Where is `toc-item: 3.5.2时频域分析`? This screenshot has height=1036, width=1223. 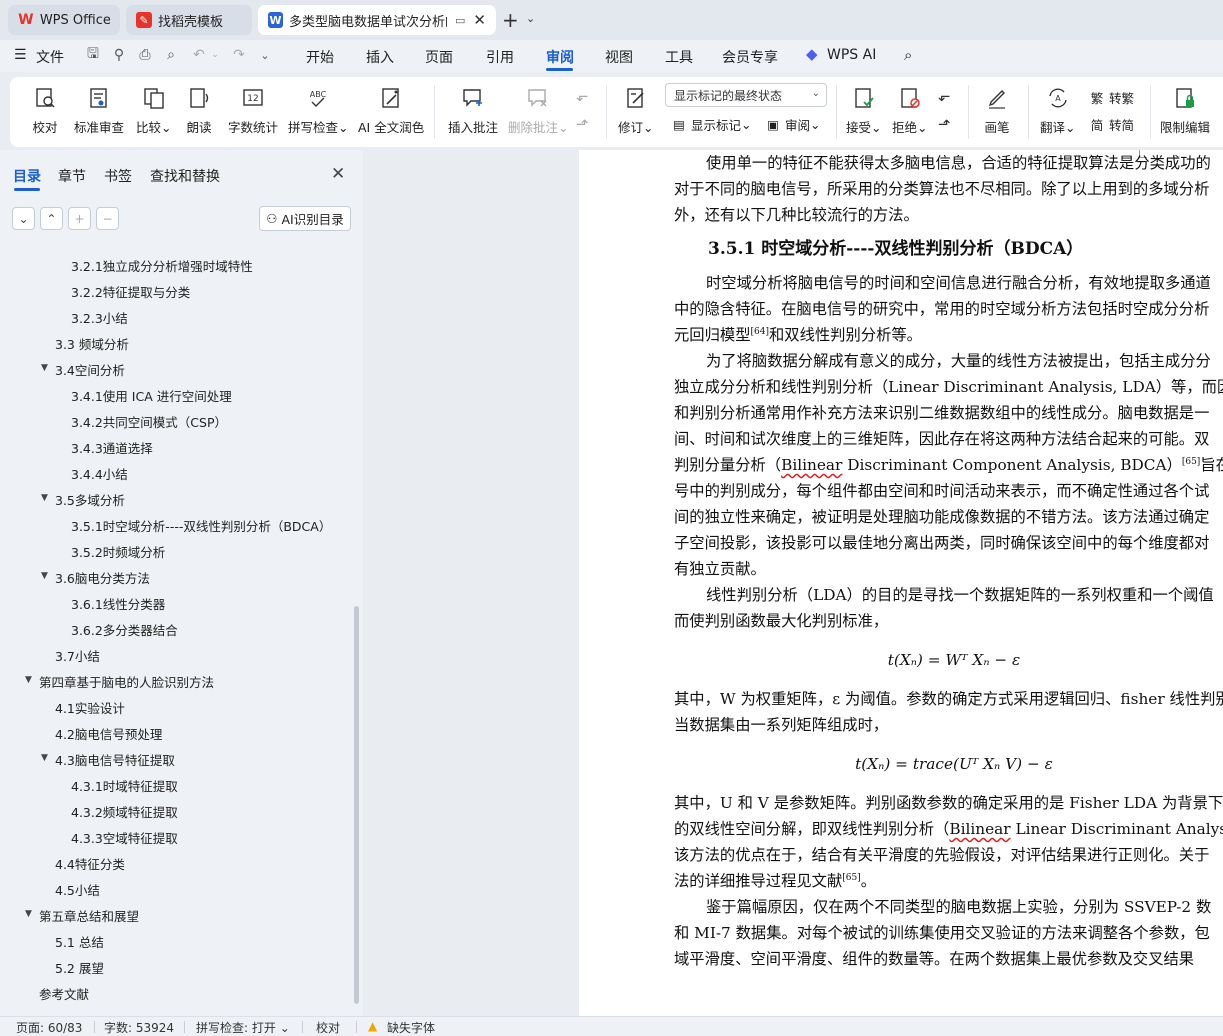
toc-item: 3.5.2时频域分析 is located at coordinates (118, 551).